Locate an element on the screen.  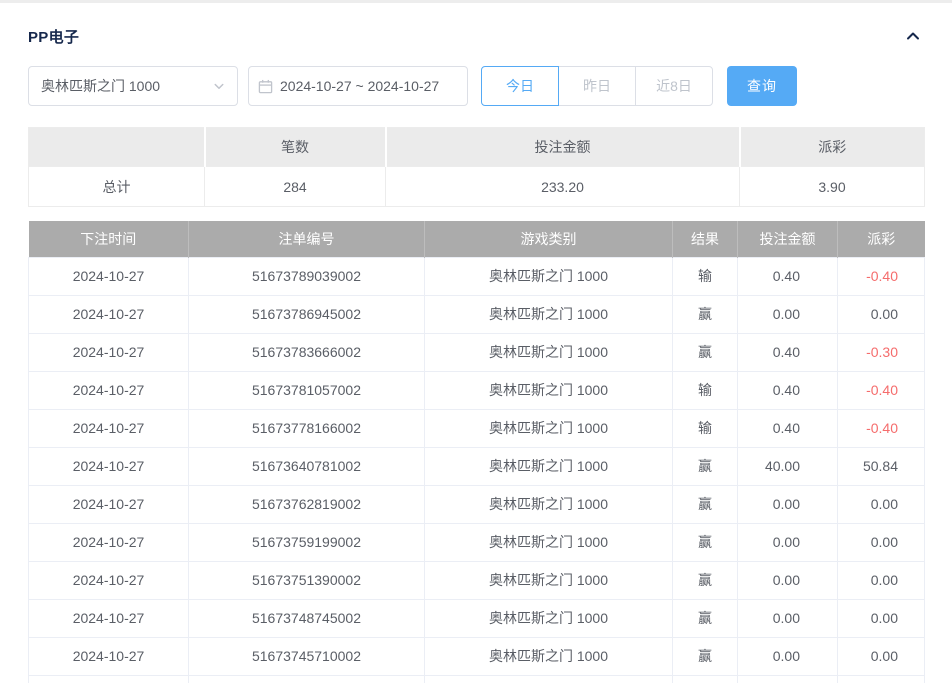
summary-total-count: 284 is located at coordinates (295, 186).